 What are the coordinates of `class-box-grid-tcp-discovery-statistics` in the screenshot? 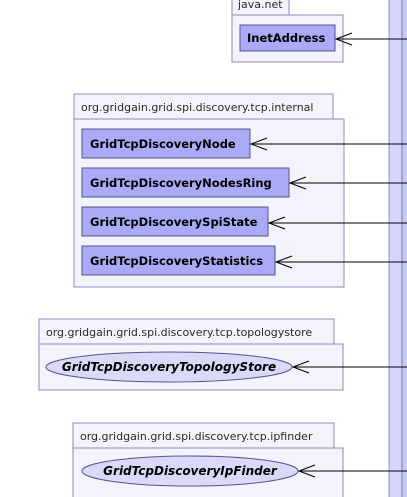 It's located at (178, 260).